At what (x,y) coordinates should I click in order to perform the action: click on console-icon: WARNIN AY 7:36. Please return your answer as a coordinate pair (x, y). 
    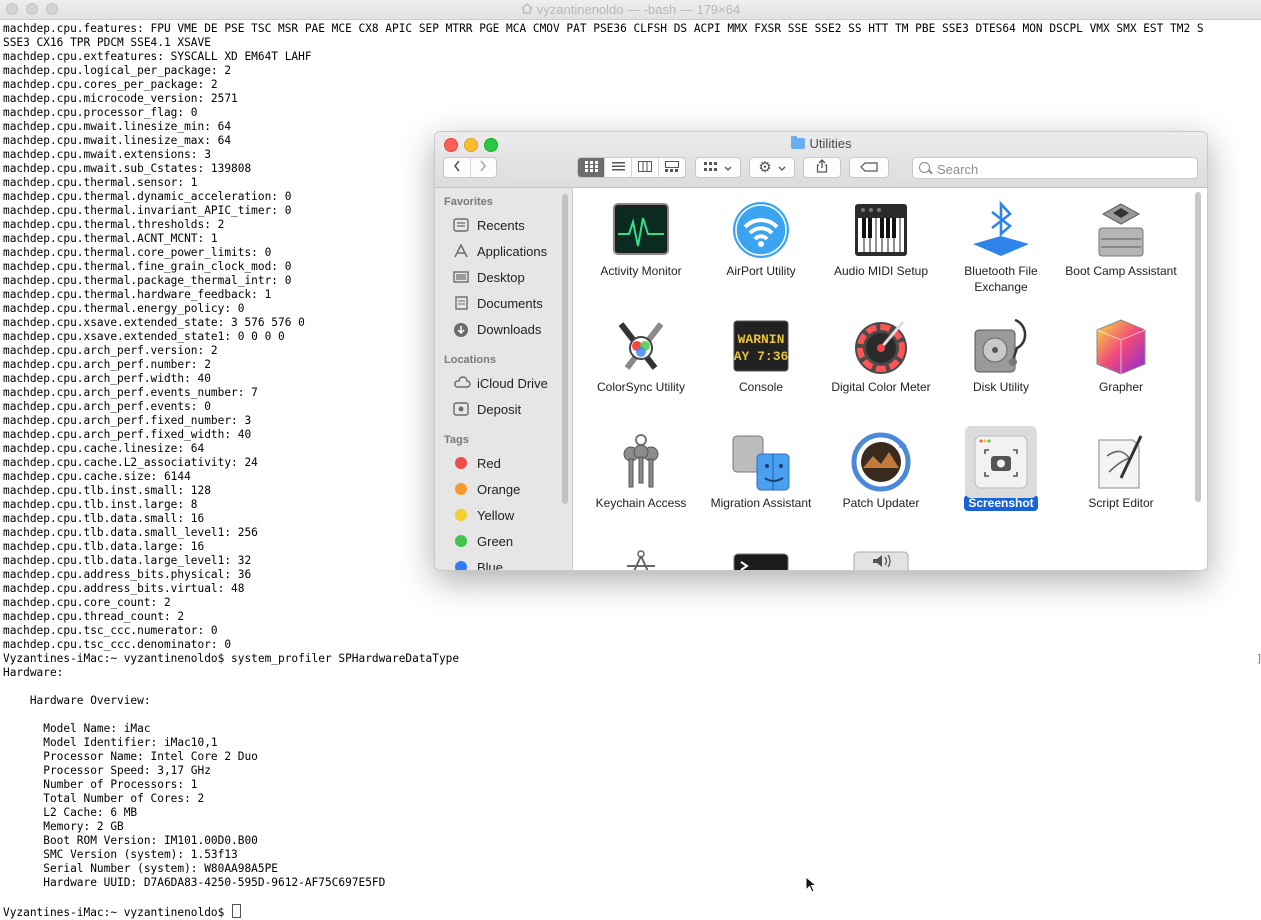
    Looking at the image, I should click on (761, 346).